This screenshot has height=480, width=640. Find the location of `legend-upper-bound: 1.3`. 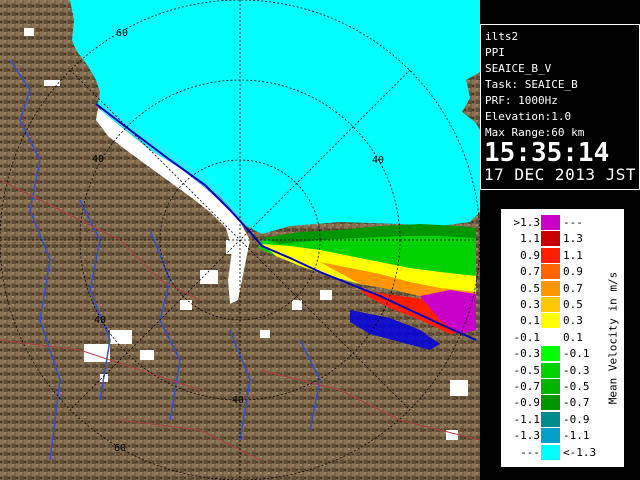

legend-upper-bound: 1.3 is located at coordinates (573, 239).